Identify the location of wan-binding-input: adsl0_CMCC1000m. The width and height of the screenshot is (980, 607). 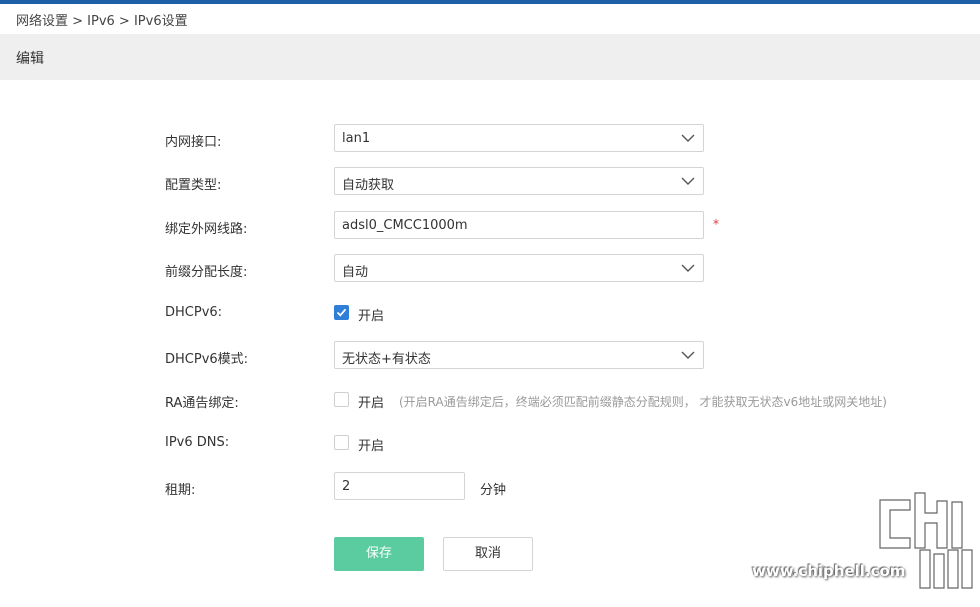
(519, 225).